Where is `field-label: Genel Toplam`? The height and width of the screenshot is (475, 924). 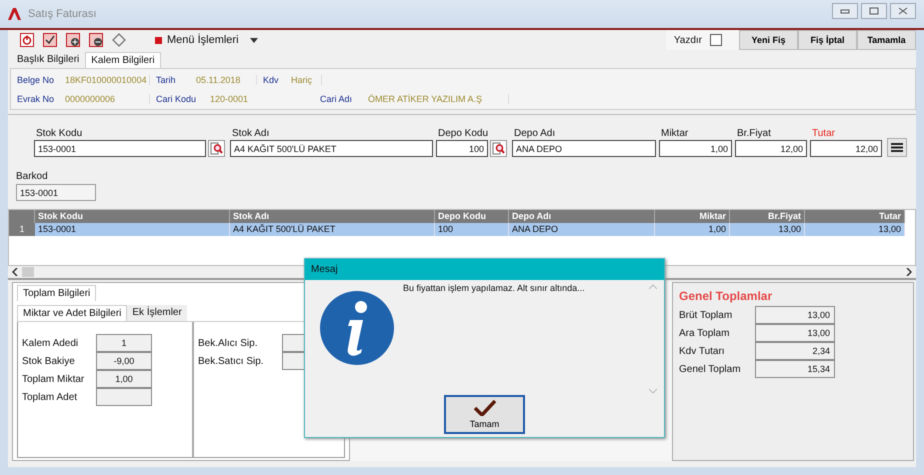 field-label: Genel Toplam is located at coordinates (710, 369).